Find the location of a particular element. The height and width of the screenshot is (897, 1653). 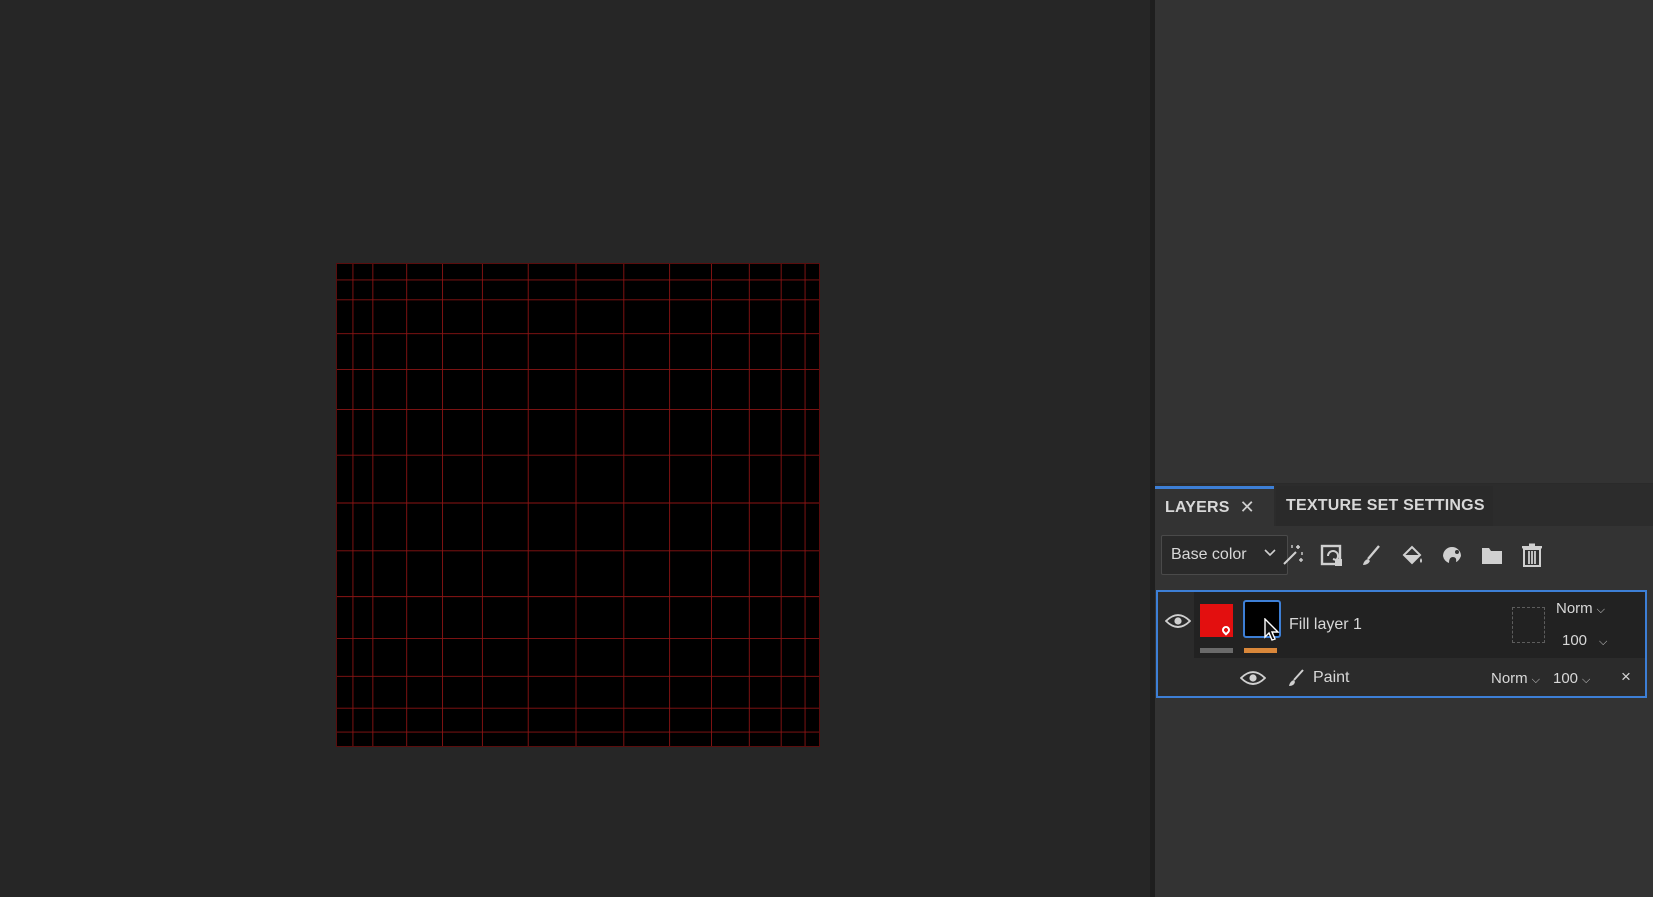

paint-opacity-value: 100 is located at coordinates (1566, 678).